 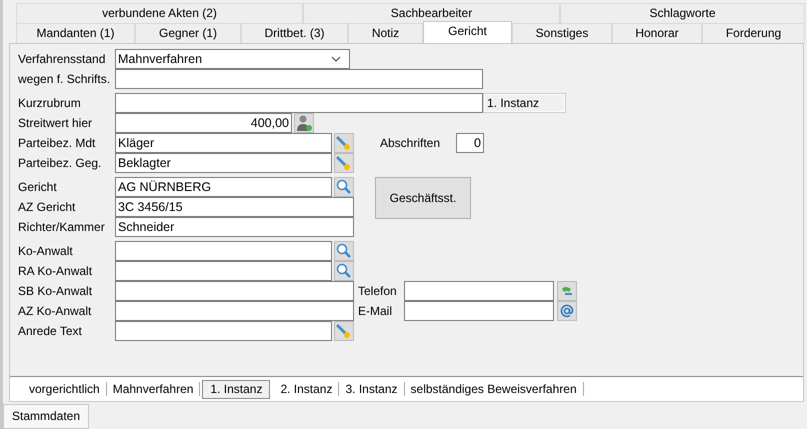 I want to click on input-field: Kläger, so click(x=223, y=143).